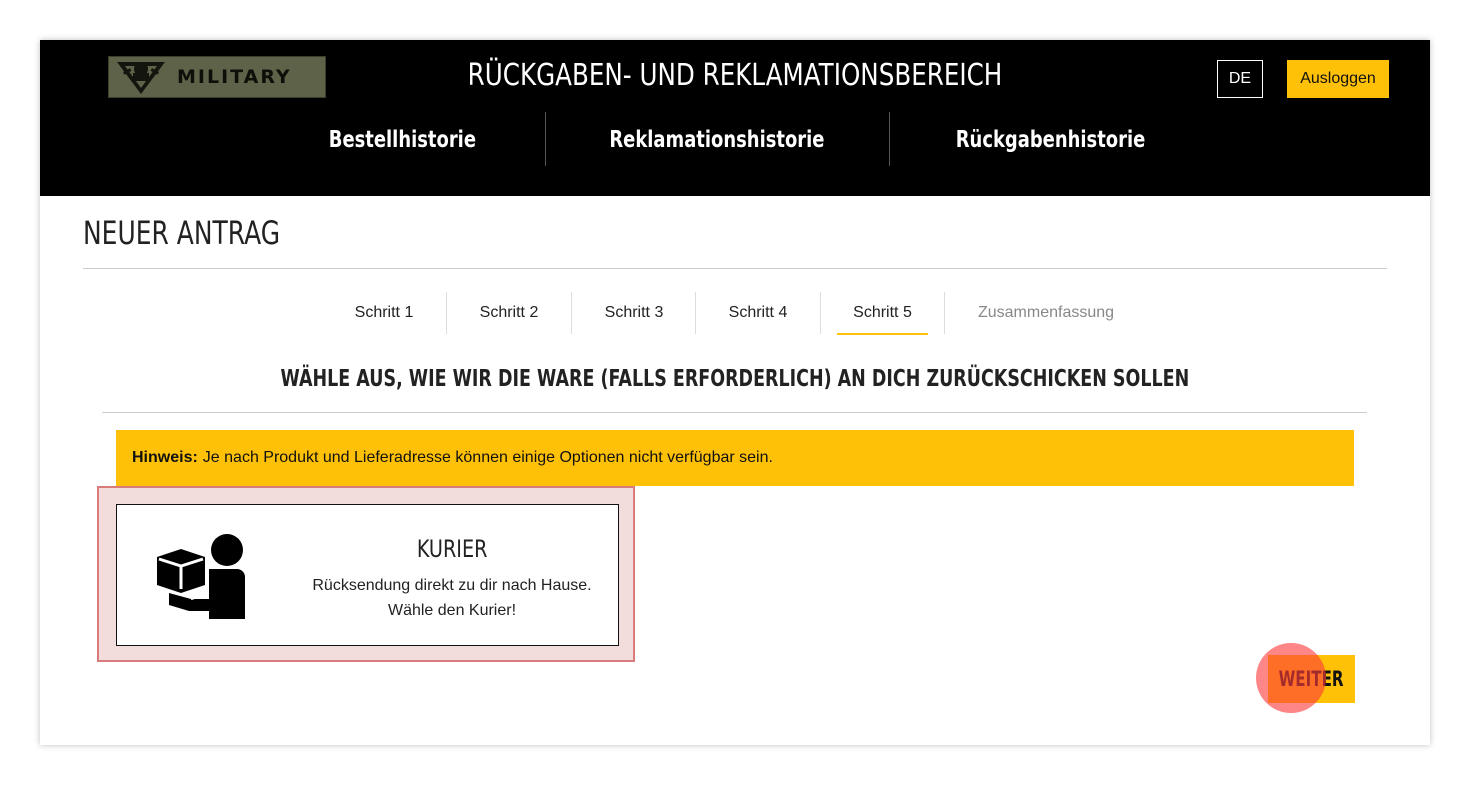 Image resolution: width=1470 pixels, height=785 pixels. I want to click on courier-option-title-text: KURIER, so click(452, 549).